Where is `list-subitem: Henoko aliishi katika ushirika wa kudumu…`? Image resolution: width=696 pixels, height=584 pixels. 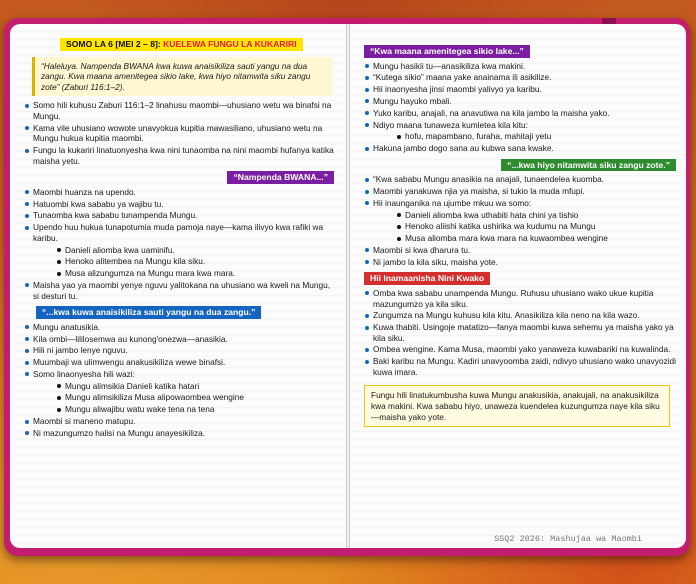 list-subitem: Henoko aliishi katika ushirika wa kudumu… is located at coordinates (536, 226).